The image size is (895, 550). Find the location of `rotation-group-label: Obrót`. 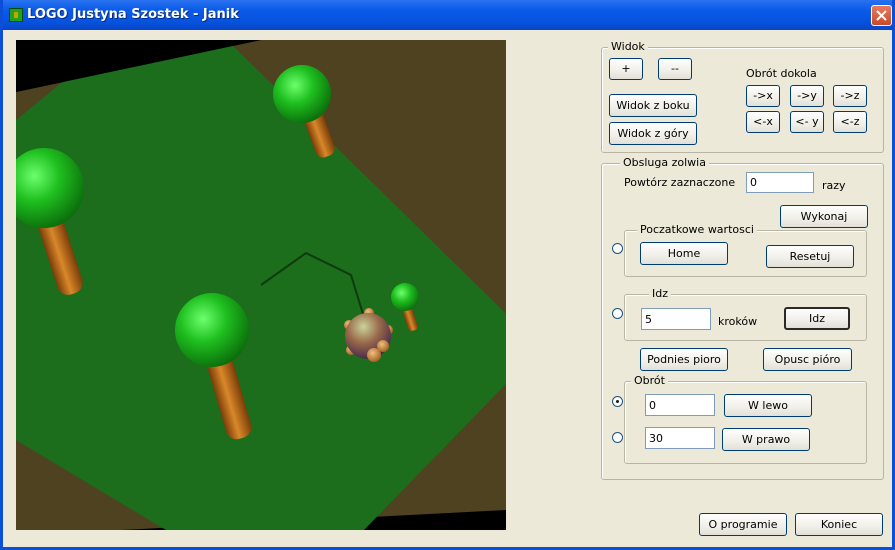

rotation-group-label: Obrót is located at coordinates (649, 380).